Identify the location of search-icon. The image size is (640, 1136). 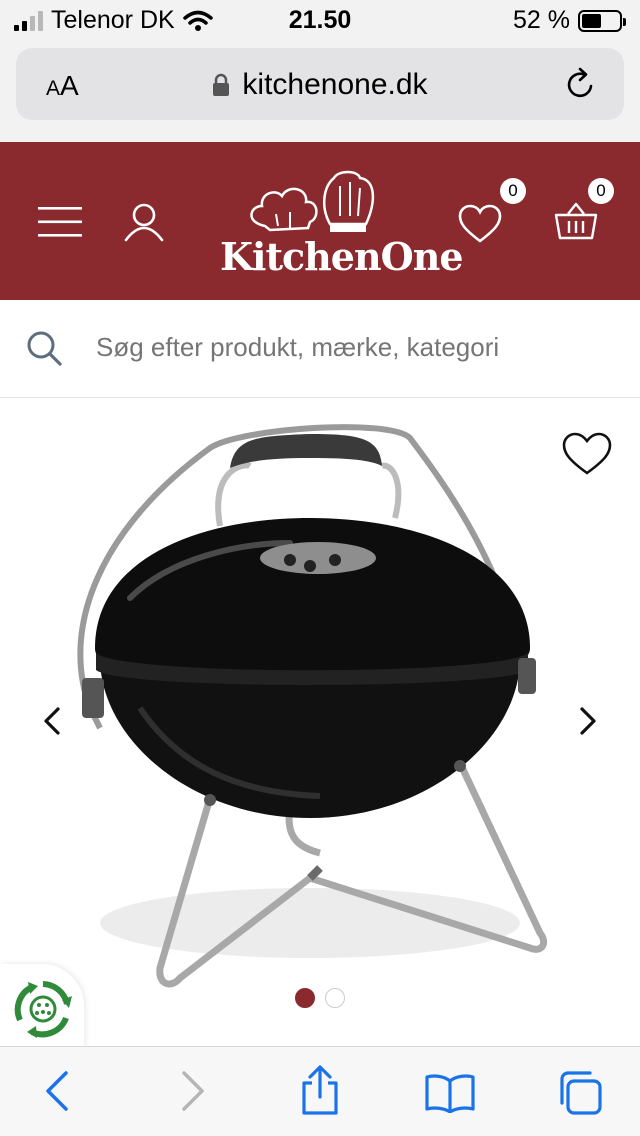
(44, 348).